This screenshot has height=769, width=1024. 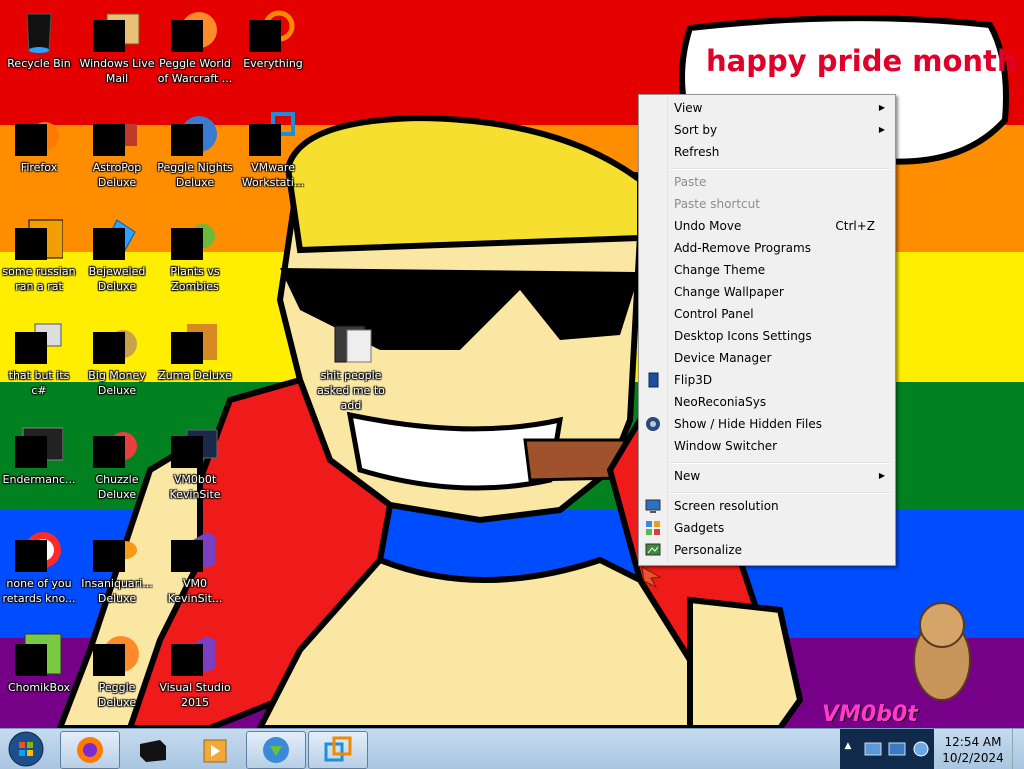 What do you see at coordinates (870, 714) in the screenshot?
I see `signature: VM0b0t` at bounding box center [870, 714].